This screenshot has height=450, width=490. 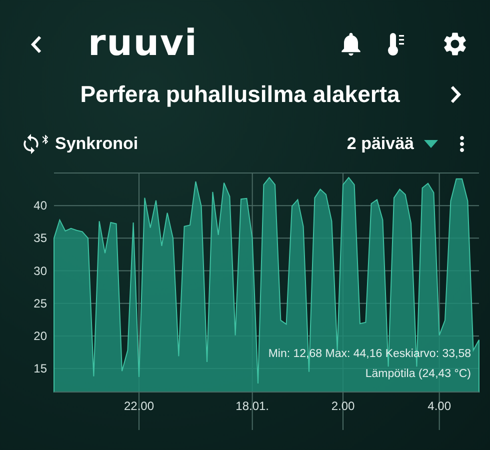 I want to click on x-axis-label: 2.00, so click(x=343, y=406).